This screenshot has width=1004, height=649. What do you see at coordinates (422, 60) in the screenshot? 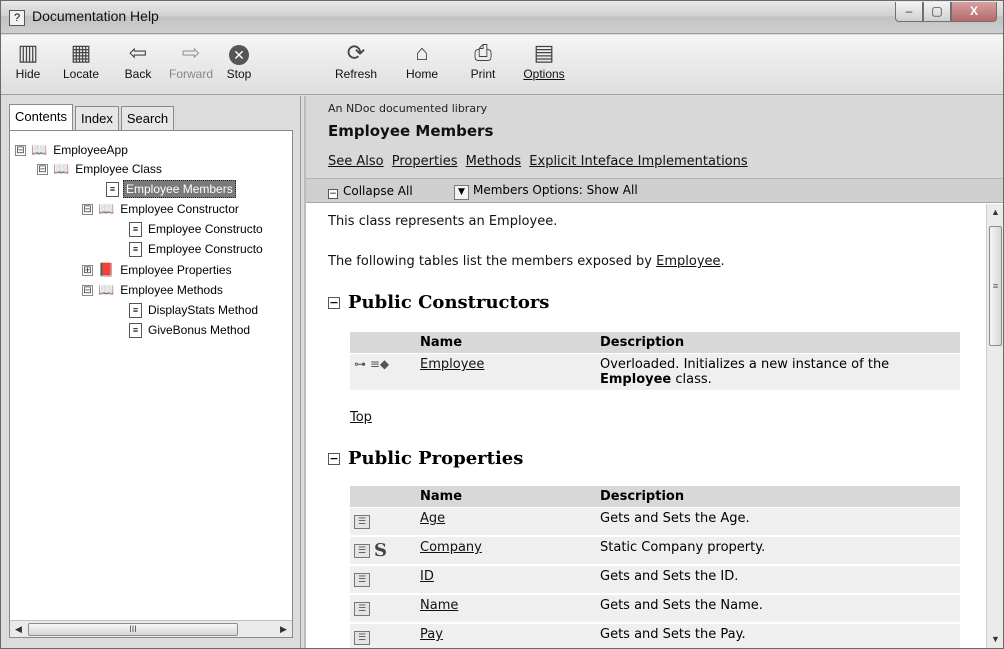
I see `home-button: ⌂ Home` at bounding box center [422, 60].